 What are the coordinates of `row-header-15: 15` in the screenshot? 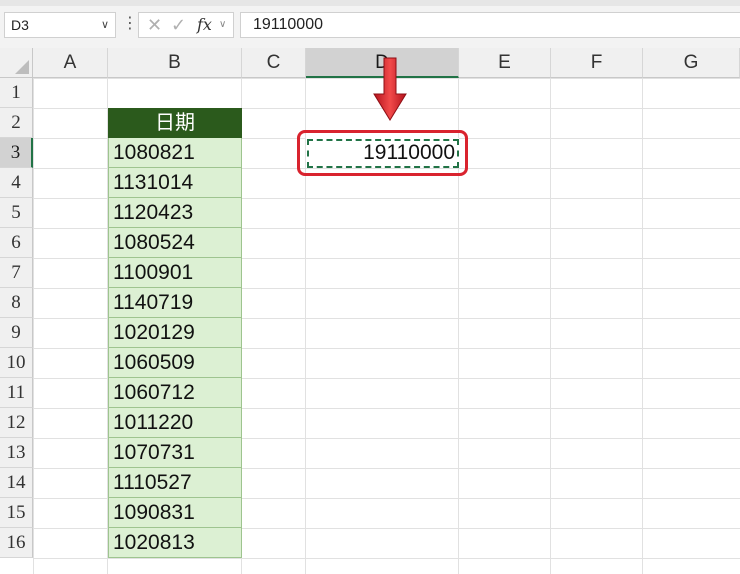 It's located at (16, 513).